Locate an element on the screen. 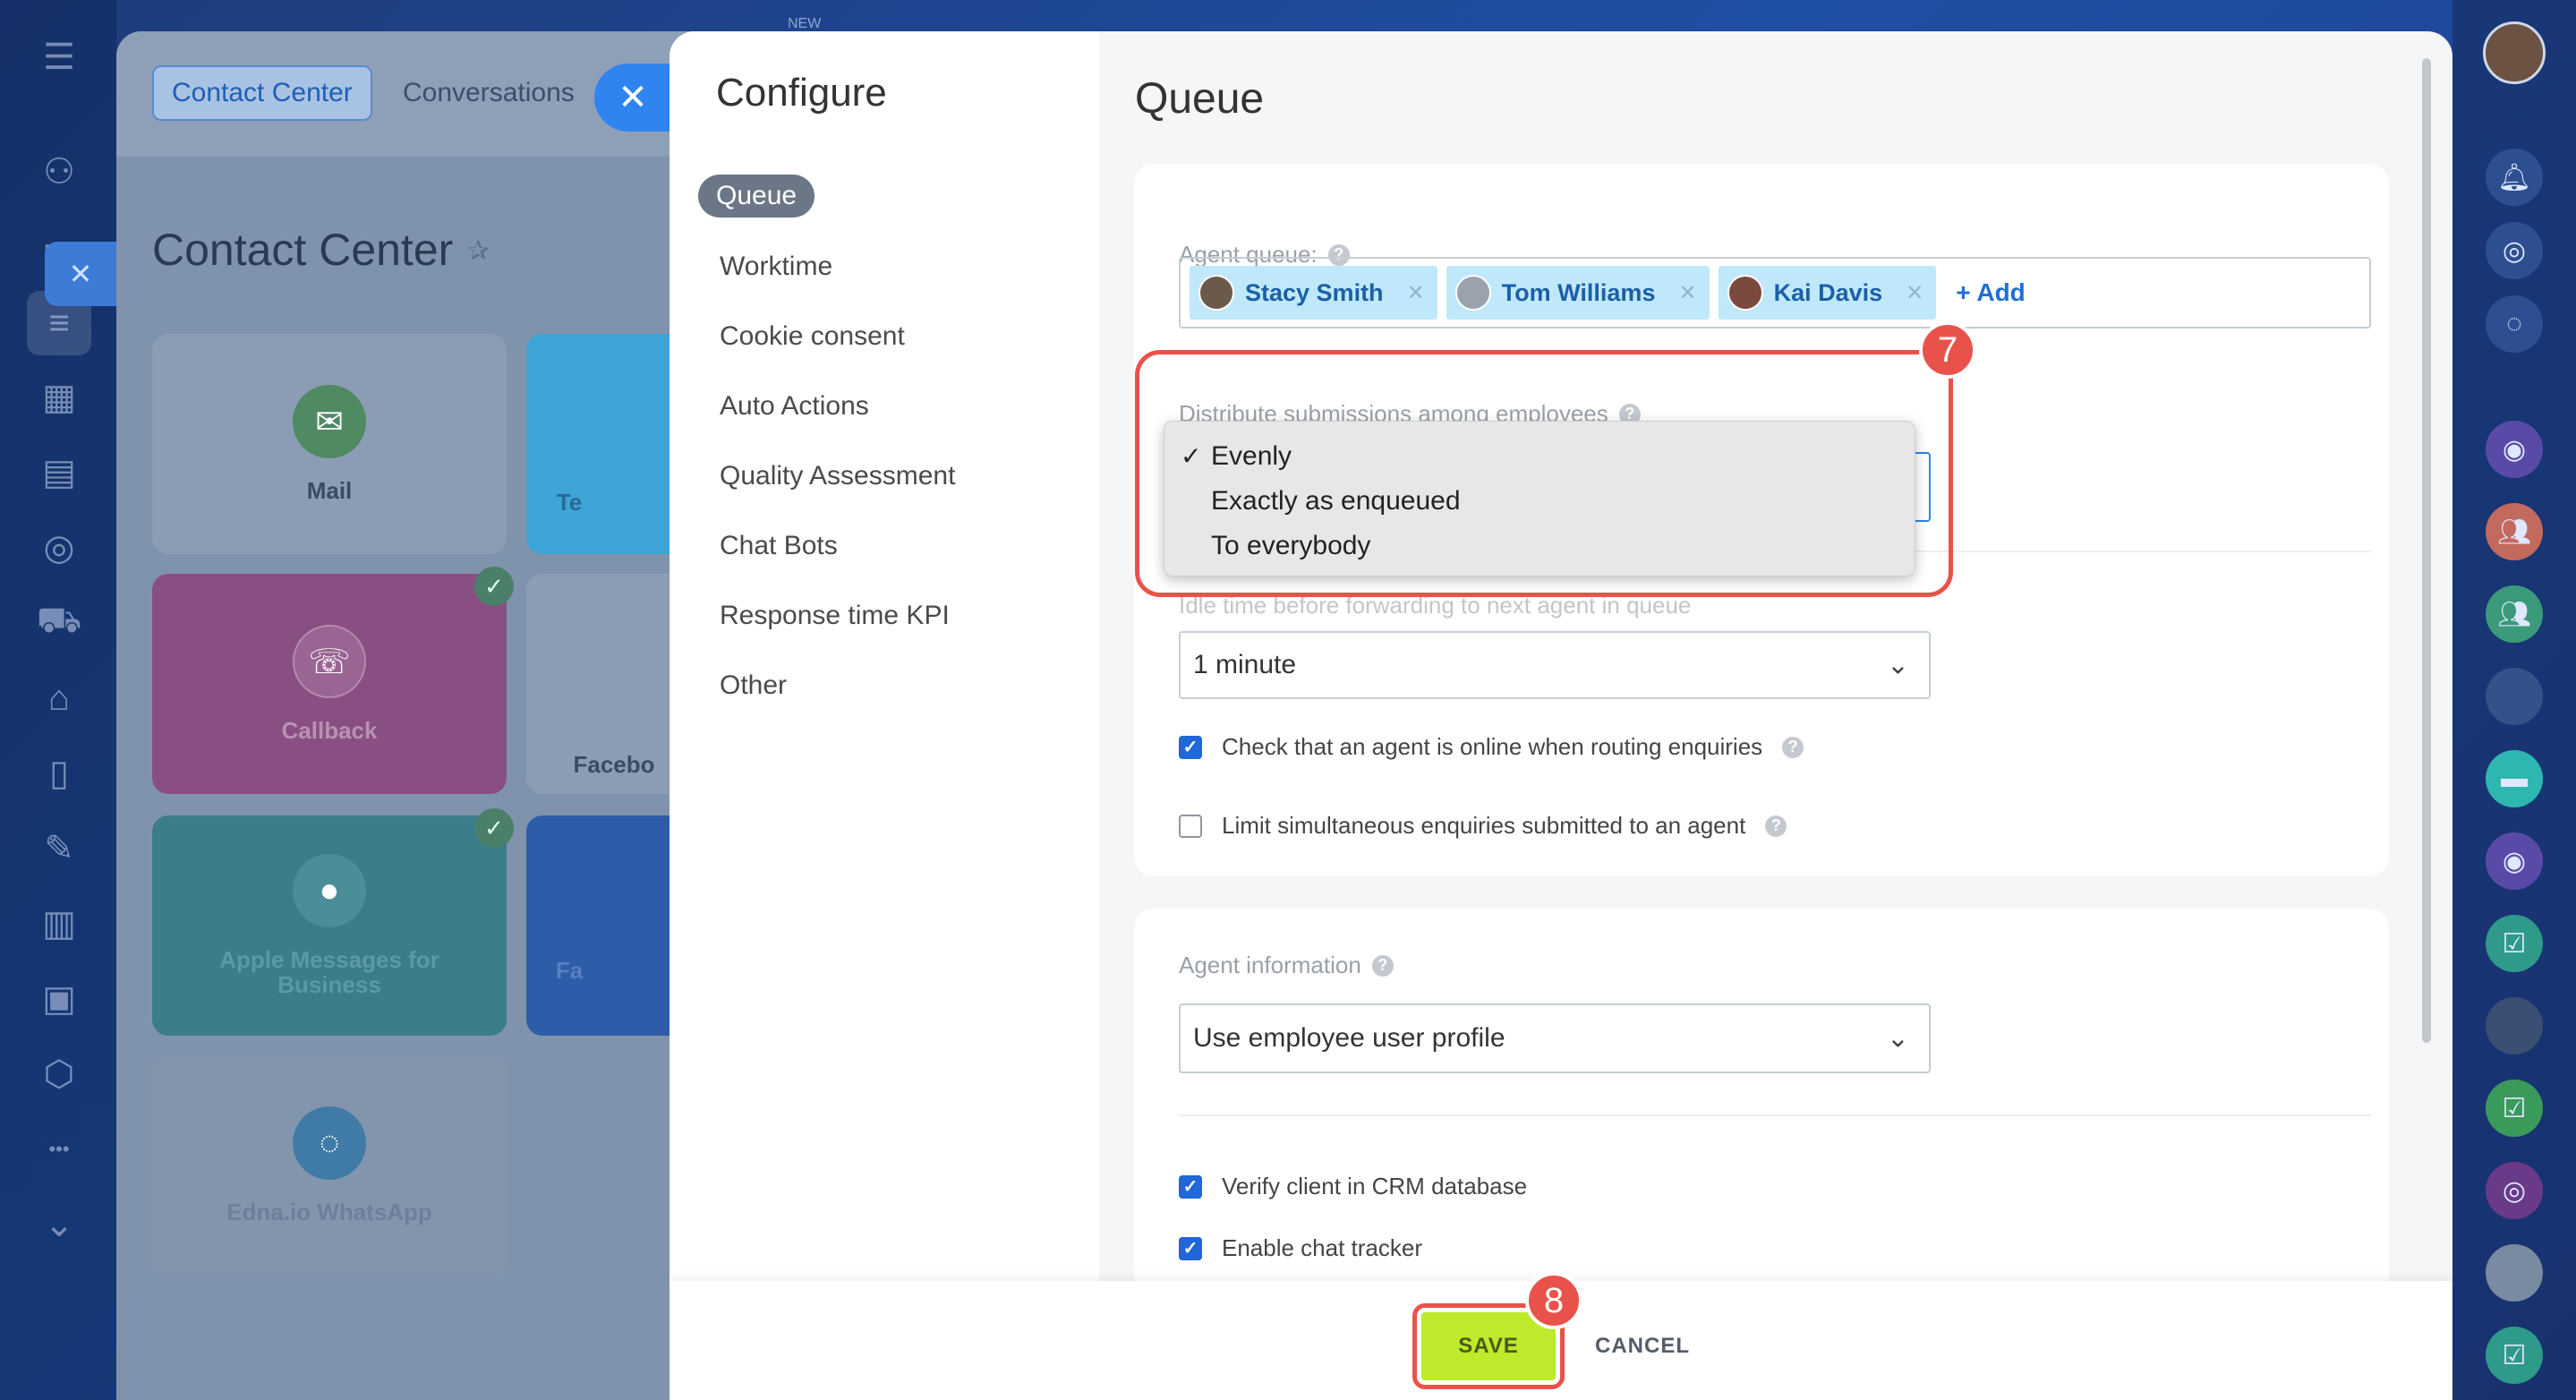 This screenshot has width=2576, height=1400. new-badge: NEW is located at coordinates (805, 23).